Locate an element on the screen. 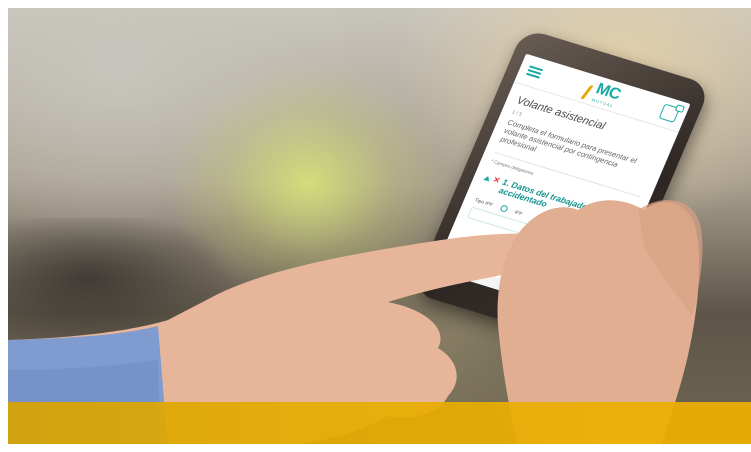 The width and height of the screenshot is (751, 452). yellow-banner is located at coordinates (379, 423).